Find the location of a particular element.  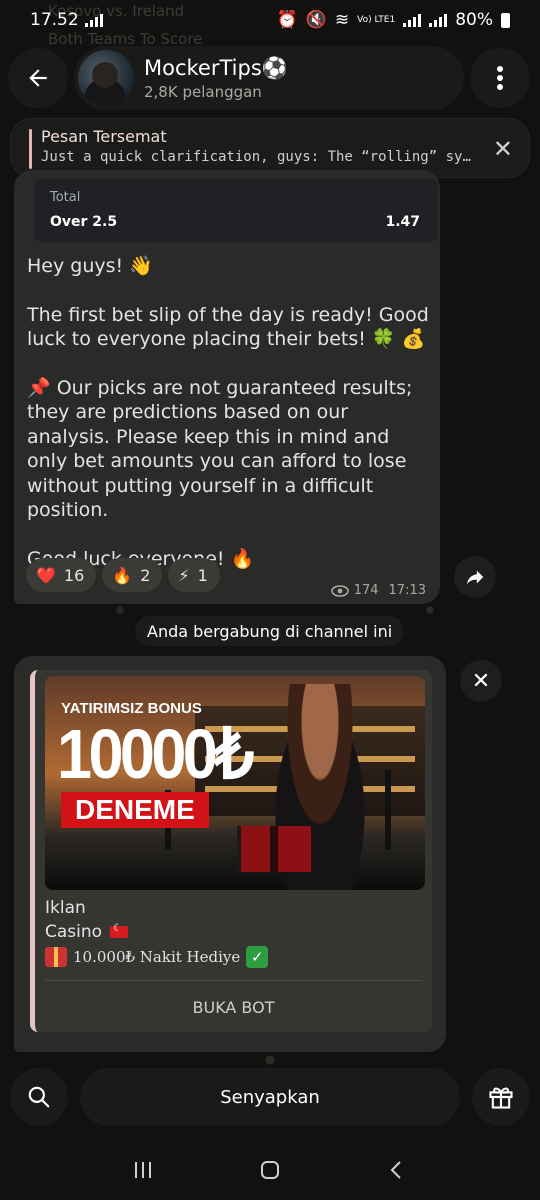

message-time: 17:13 is located at coordinates (407, 590).